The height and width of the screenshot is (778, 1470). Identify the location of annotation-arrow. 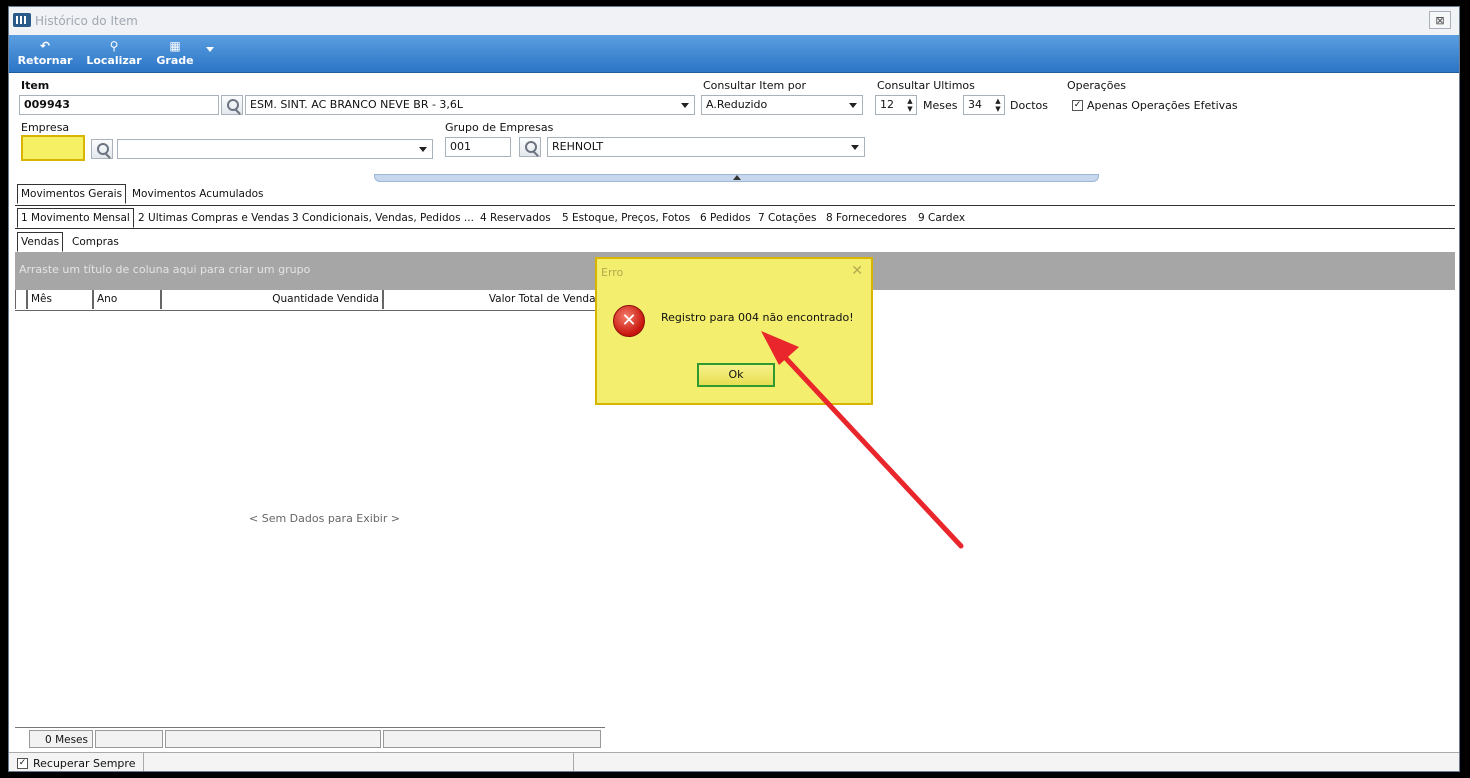
(862, 440).